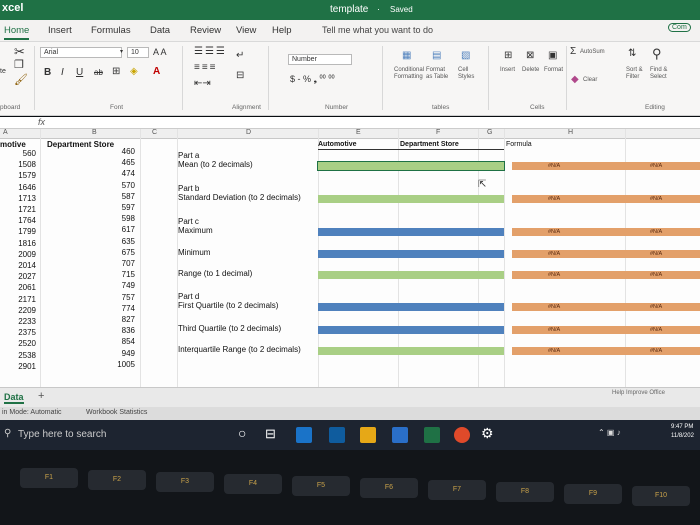  I want to click on cell-a-value: 1816, so click(21, 244).